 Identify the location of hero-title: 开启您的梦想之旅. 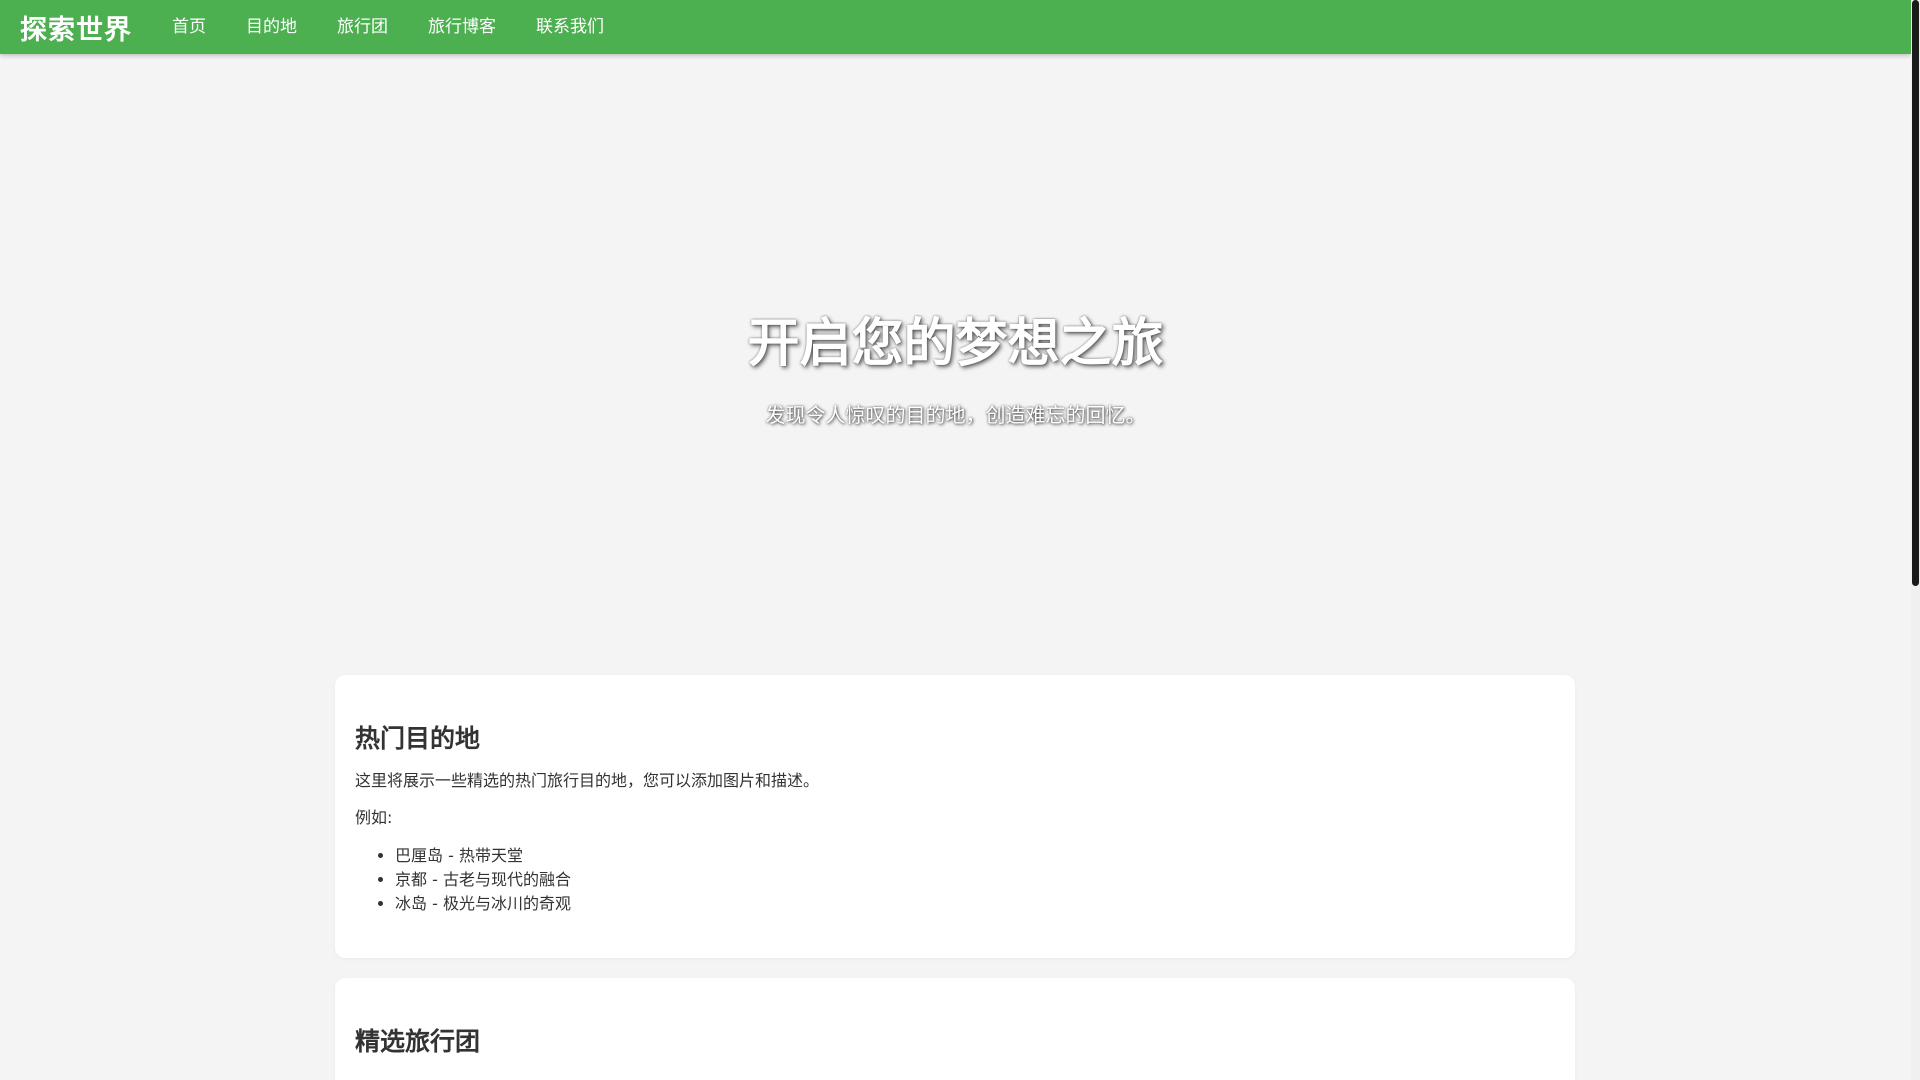
(955, 344).